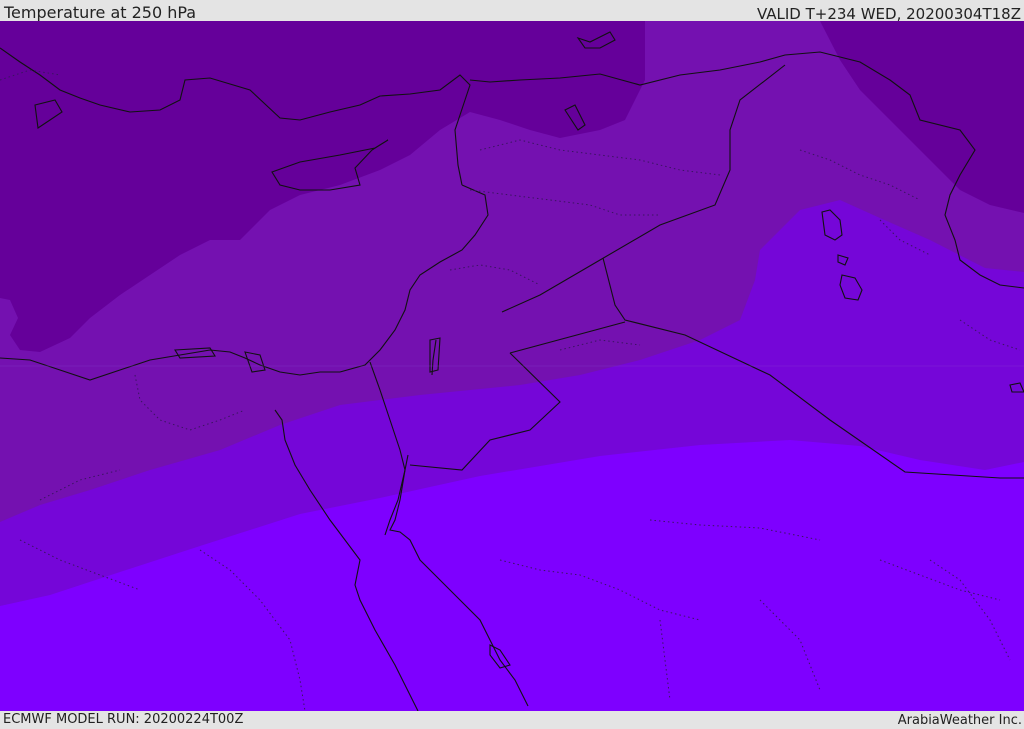 This screenshot has height=729, width=1024. I want to click on model-run: ECMWF MODEL RUN: 20200224T00Z, so click(123, 719).